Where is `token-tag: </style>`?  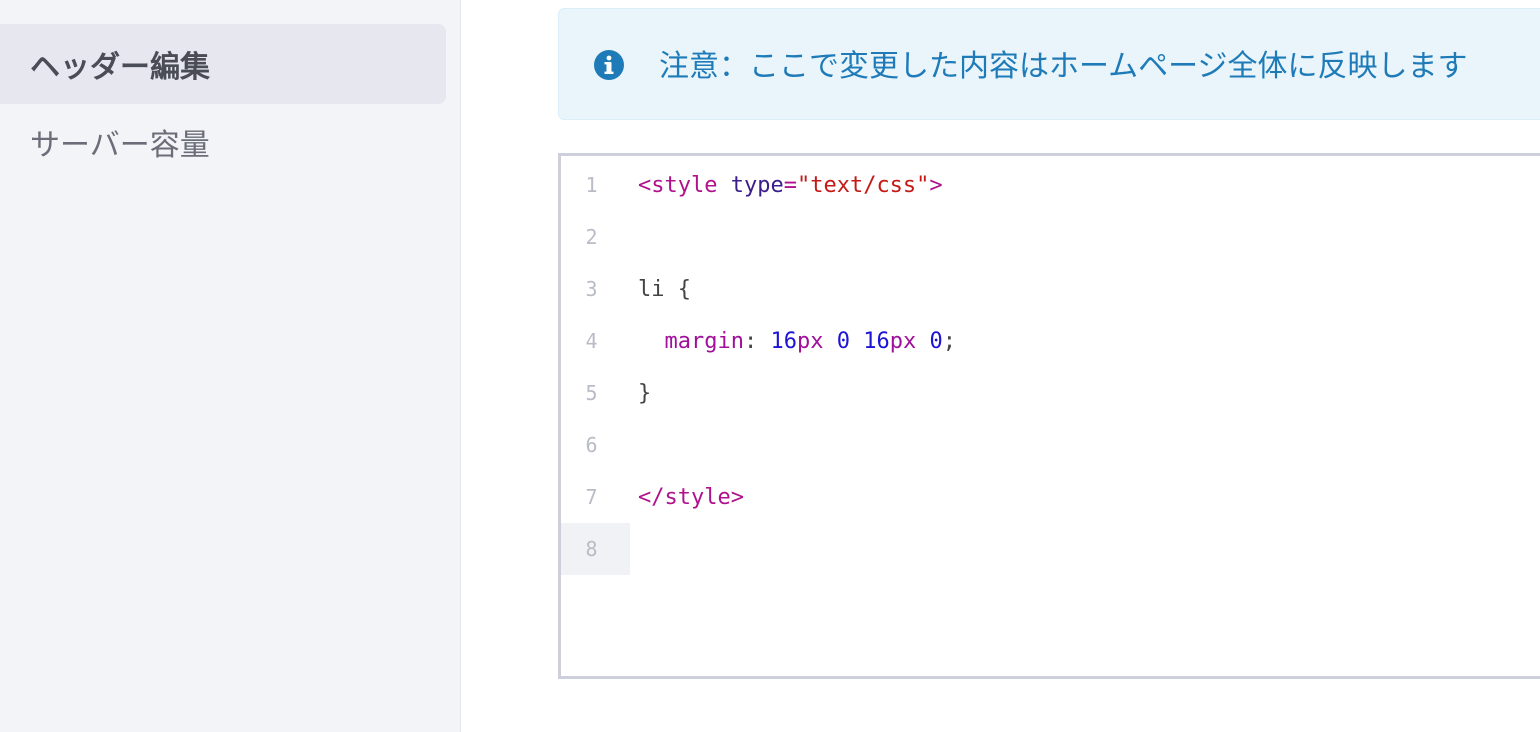 token-tag: </style> is located at coordinates (691, 497).